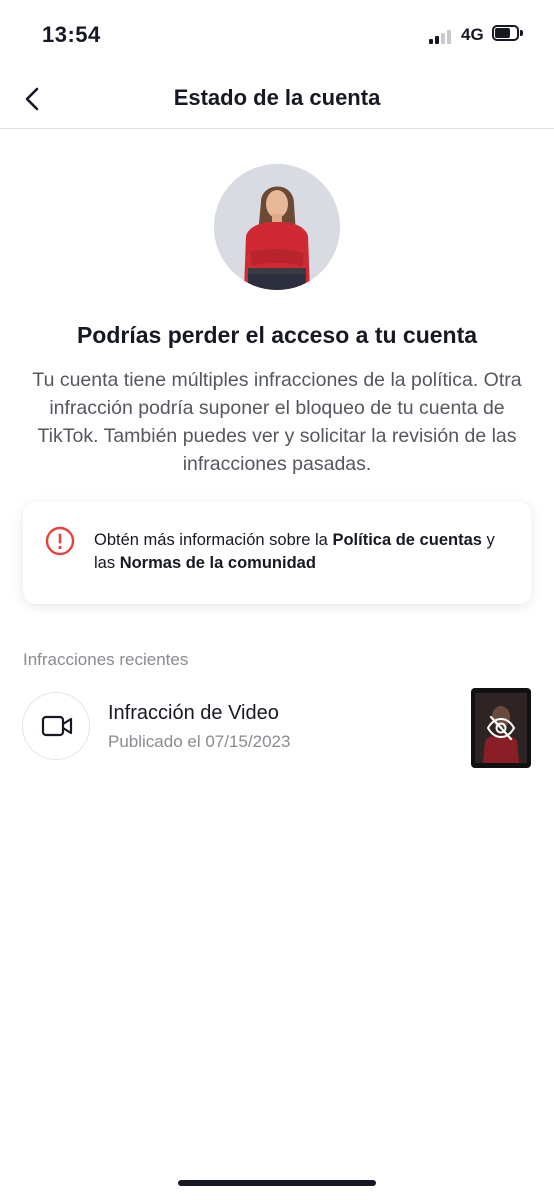 Image resolution: width=554 pixels, height=1200 pixels. I want to click on battery-icon, so click(509, 34).